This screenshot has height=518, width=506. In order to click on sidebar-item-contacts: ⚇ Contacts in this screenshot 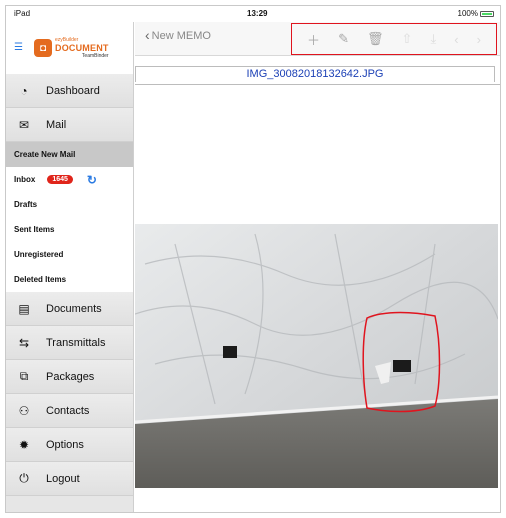, I will do `click(69, 411)`.